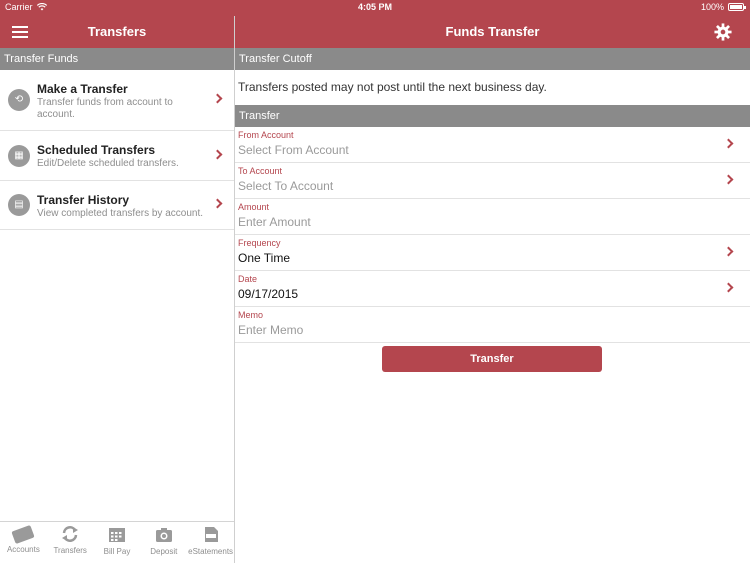  What do you see at coordinates (70, 534) in the screenshot?
I see `transfer-arrows-icon` at bounding box center [70, 534].